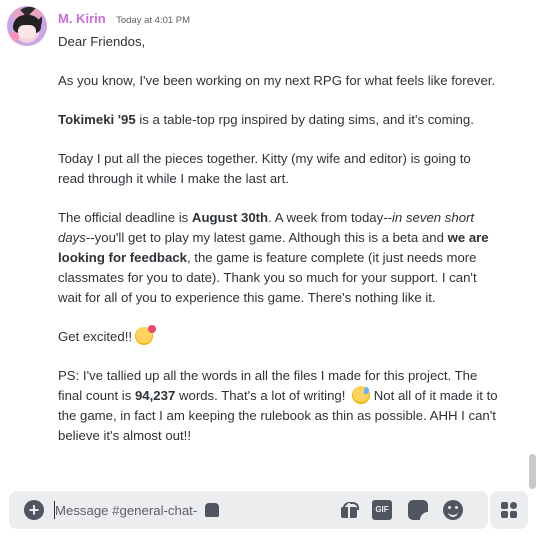 This screenshot has width=540, height=537. Describe the element at coordinates (34, 510) in the screenshot. I see `add-attachment-button: +` at that location.